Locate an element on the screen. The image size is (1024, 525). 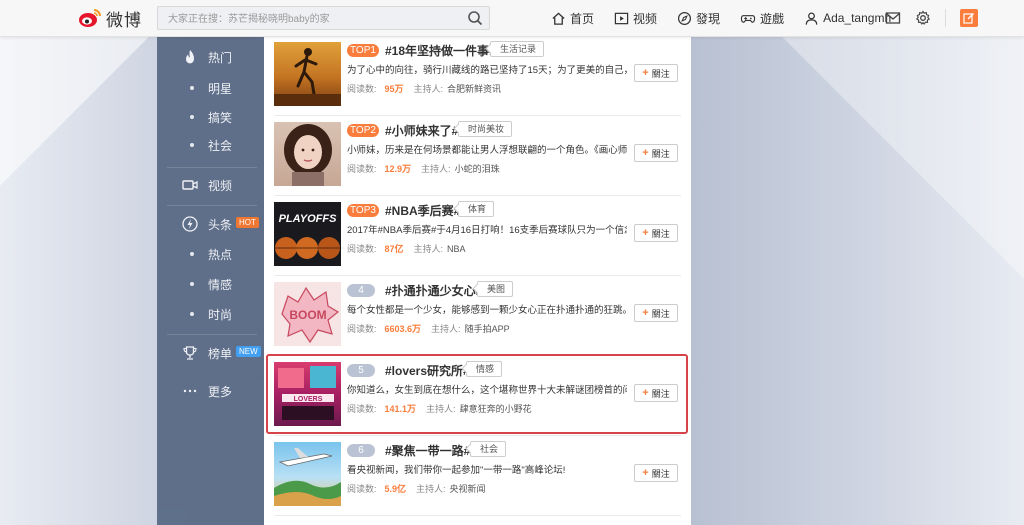
sidebar-item-society: 社会 is located at coordinates (210, 145).